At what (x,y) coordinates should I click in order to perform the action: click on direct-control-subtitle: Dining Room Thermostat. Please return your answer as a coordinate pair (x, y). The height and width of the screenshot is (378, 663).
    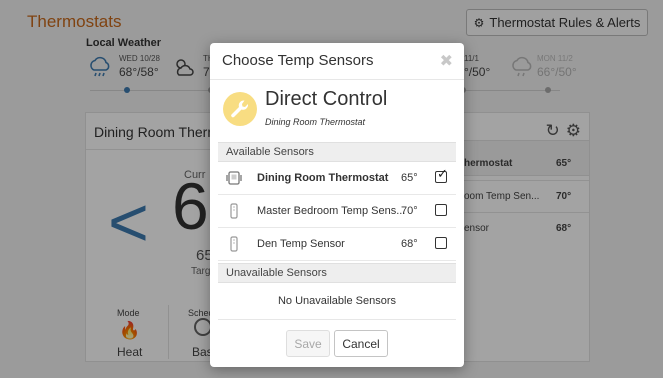
    Looking at the image, I should click on (315, 122).